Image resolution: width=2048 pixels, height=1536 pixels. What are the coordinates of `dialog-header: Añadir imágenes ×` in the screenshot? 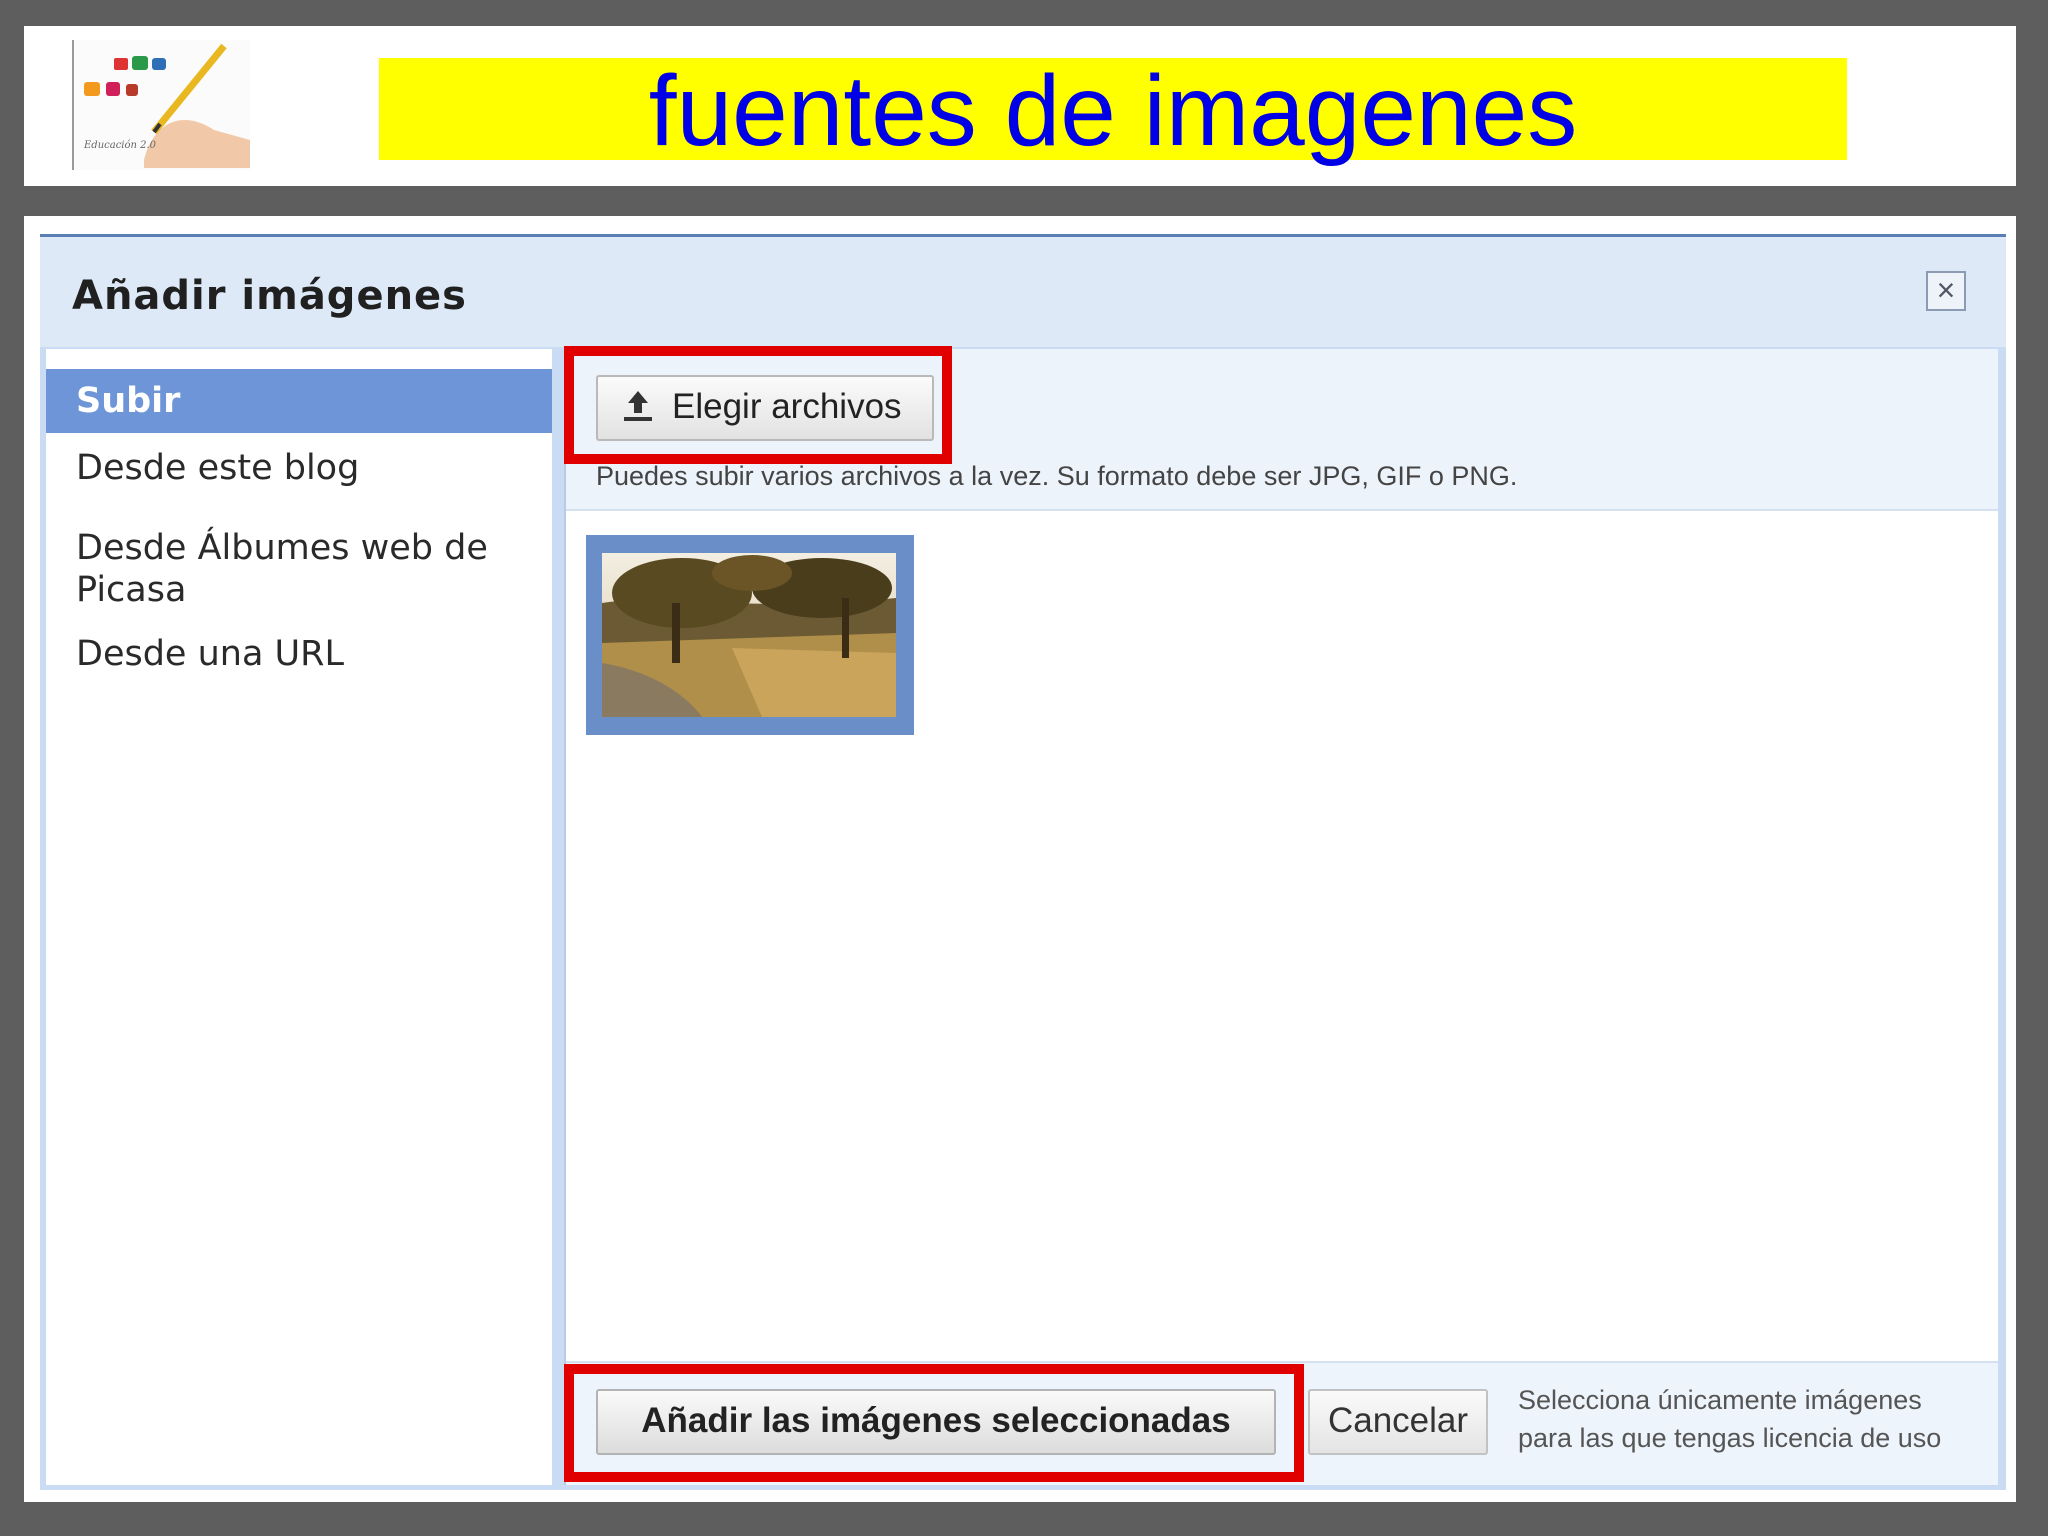 It's located at (1023, 292).